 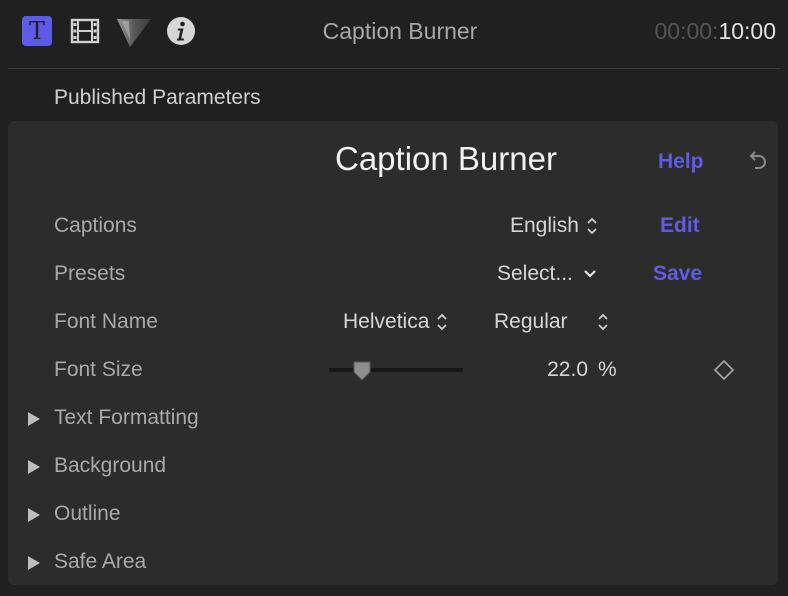 I want to click on timecode-display: 00:00:10:00, so click(x=715, y=31).